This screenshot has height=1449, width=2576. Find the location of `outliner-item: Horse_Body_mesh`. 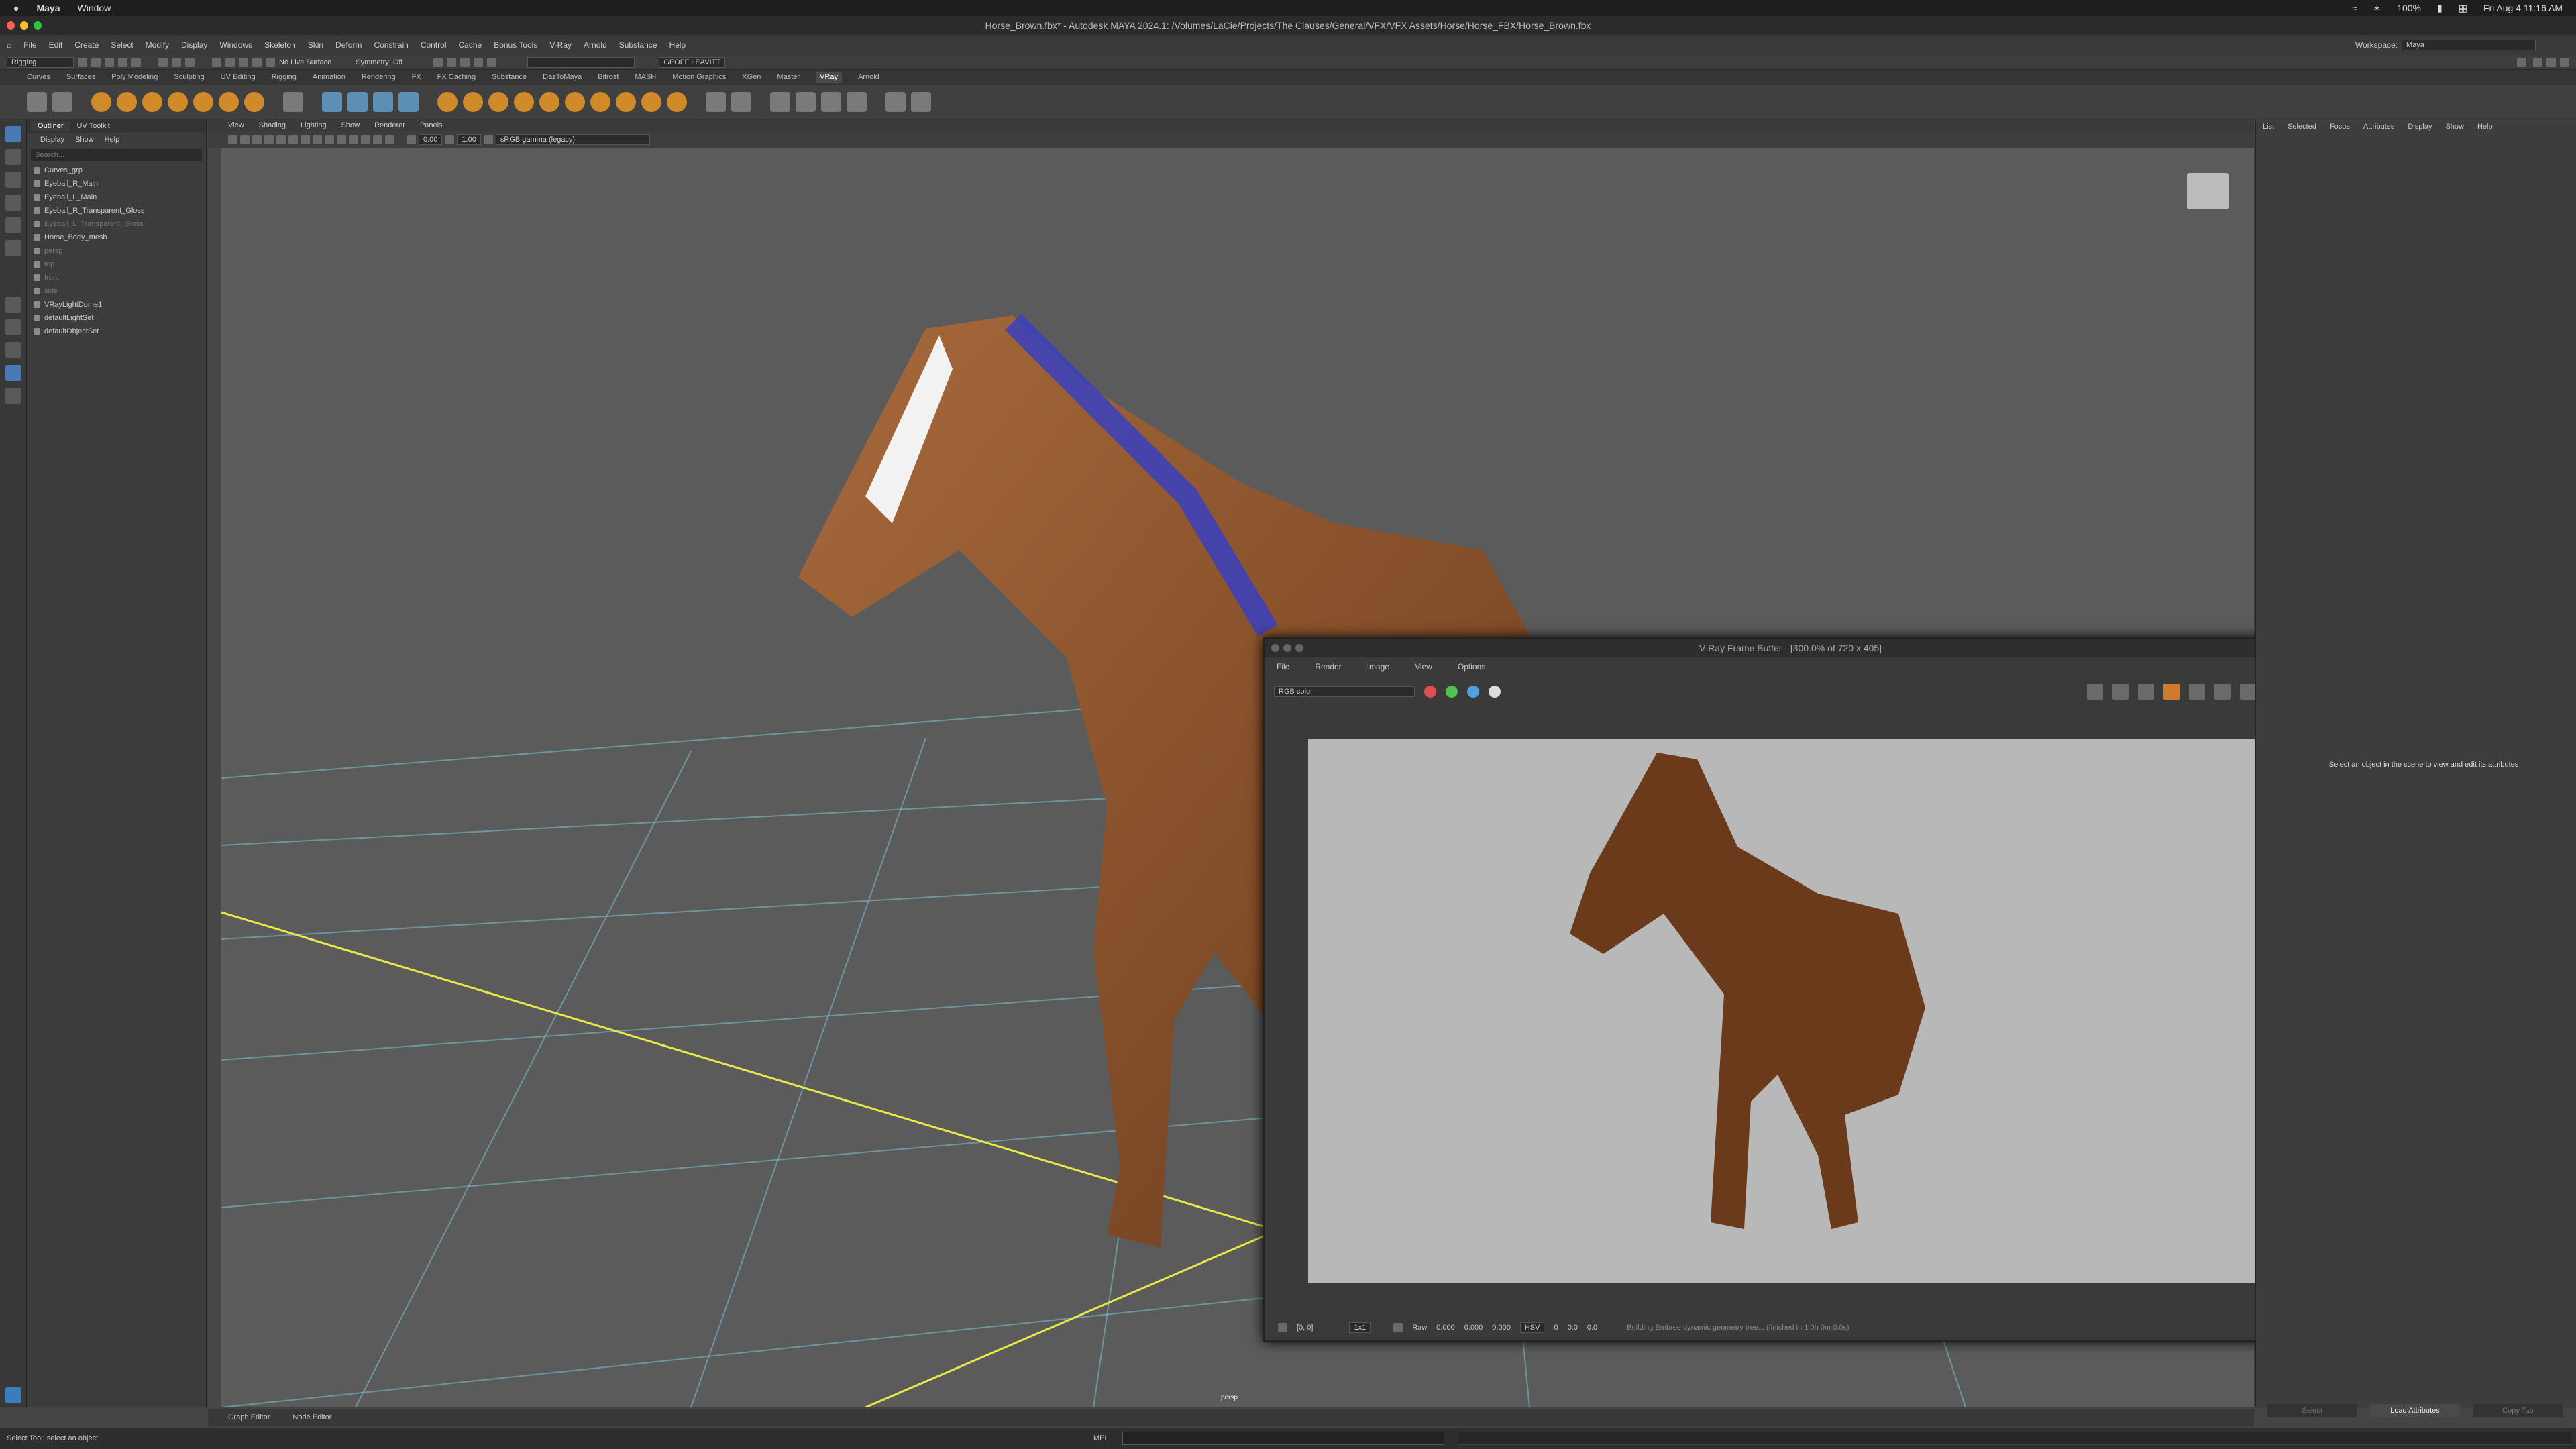

outliner-item: Horse_Body_mesh is located at coordinates (116, 237).